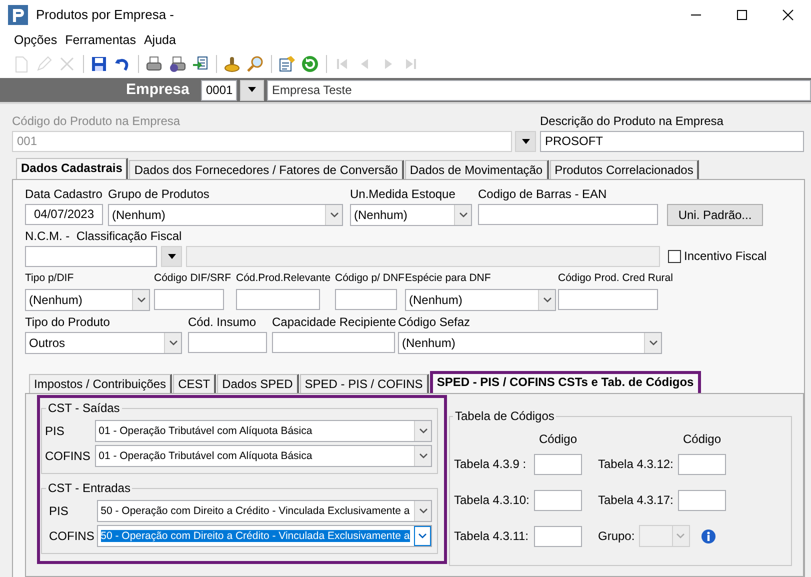 The image size is (811, 577). Describe the element at coordinates (159, 195) in the screenshot. I see `field-label: Grupo de Produtos` at that location.